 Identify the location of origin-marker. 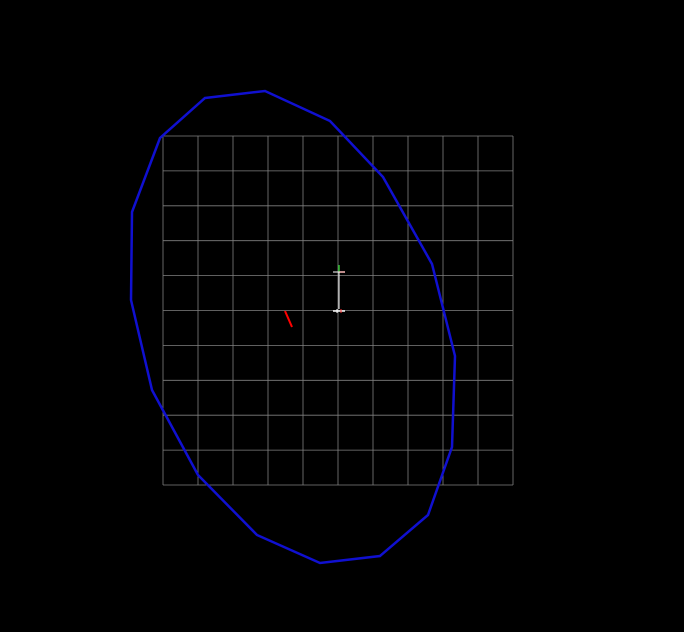
(339, 311).